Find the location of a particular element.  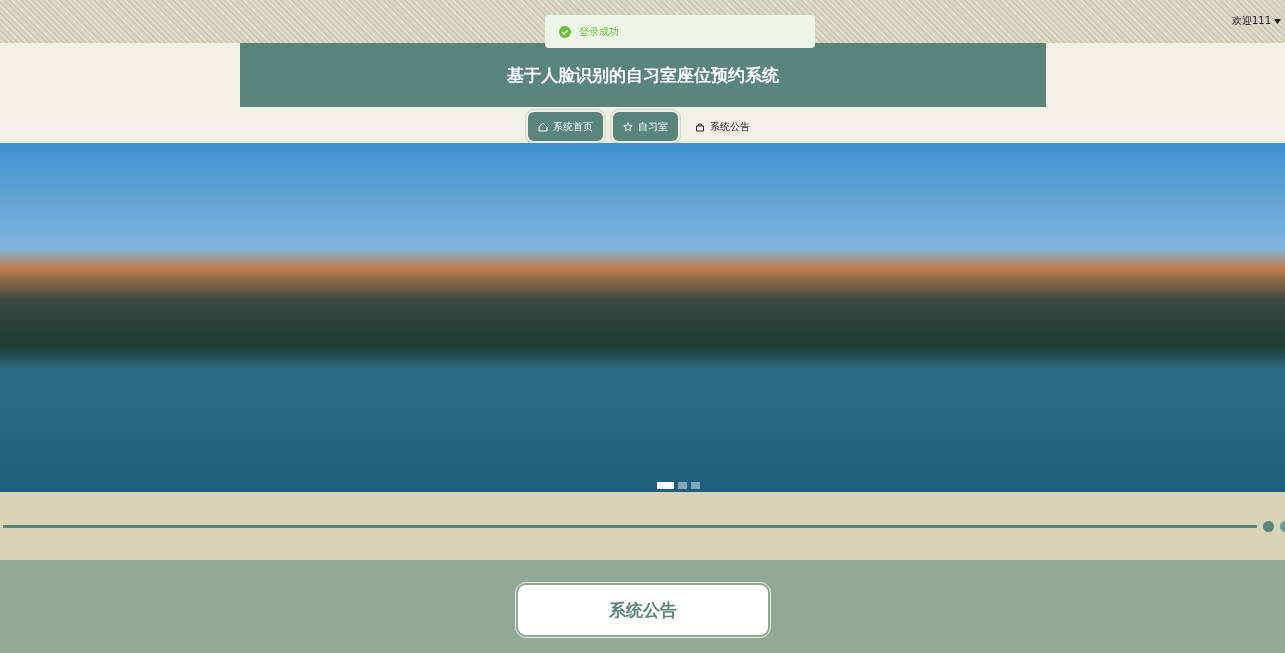

nav-item: 系统公告 is located at coordinates (722, 126).